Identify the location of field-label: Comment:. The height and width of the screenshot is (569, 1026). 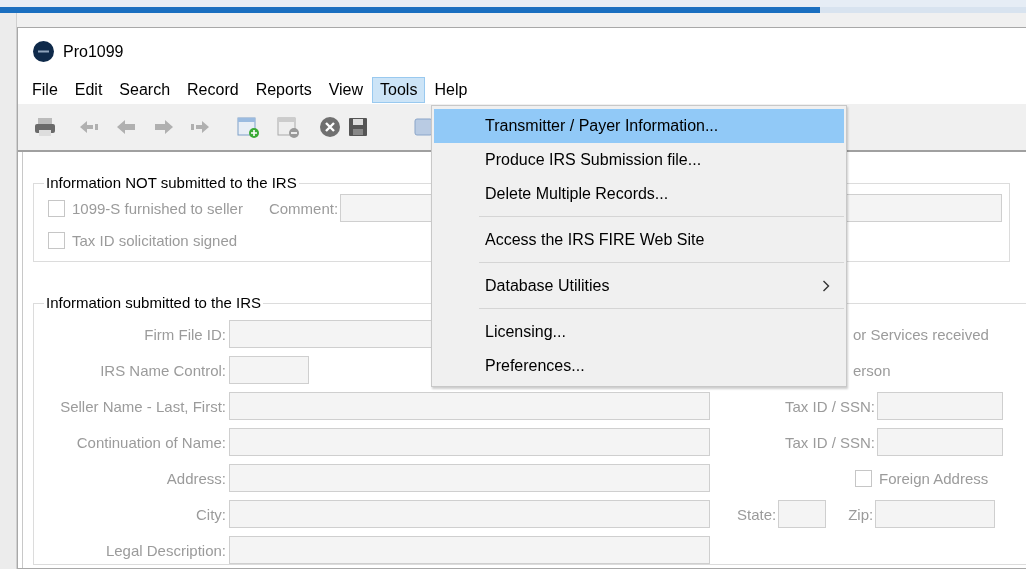
(303, 208).